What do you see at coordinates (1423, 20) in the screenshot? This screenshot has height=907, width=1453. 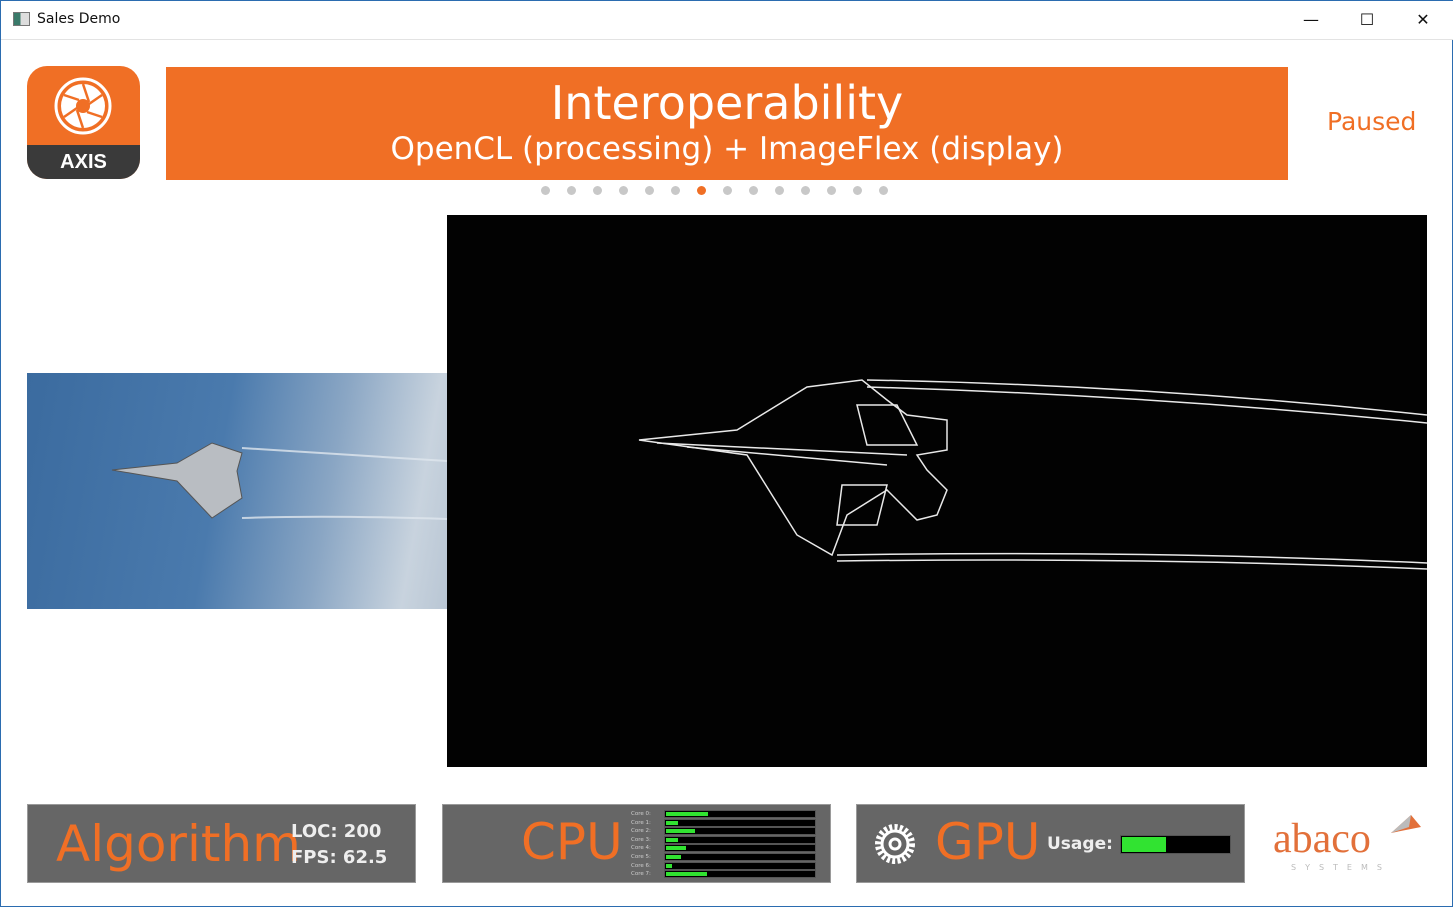 I see `close-button: ✕` at bounding box center [1423, 20].